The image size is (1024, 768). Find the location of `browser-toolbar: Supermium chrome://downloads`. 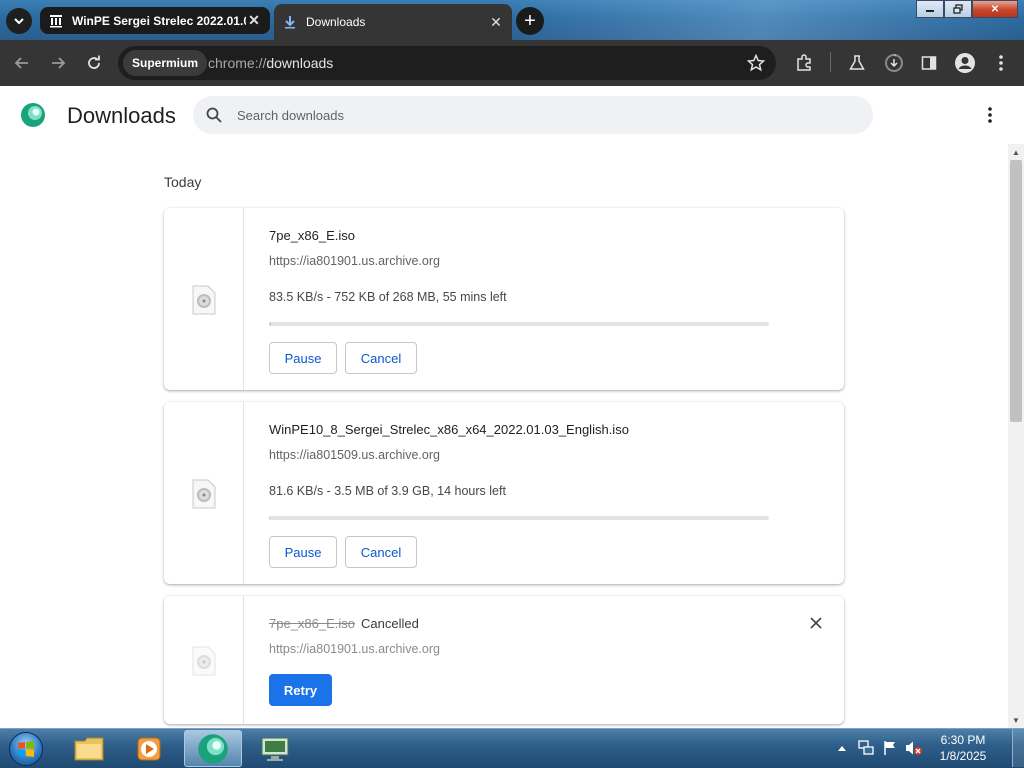

browser-toolbar: Supermium chrome://downloads is located at coordinates (512, 63).